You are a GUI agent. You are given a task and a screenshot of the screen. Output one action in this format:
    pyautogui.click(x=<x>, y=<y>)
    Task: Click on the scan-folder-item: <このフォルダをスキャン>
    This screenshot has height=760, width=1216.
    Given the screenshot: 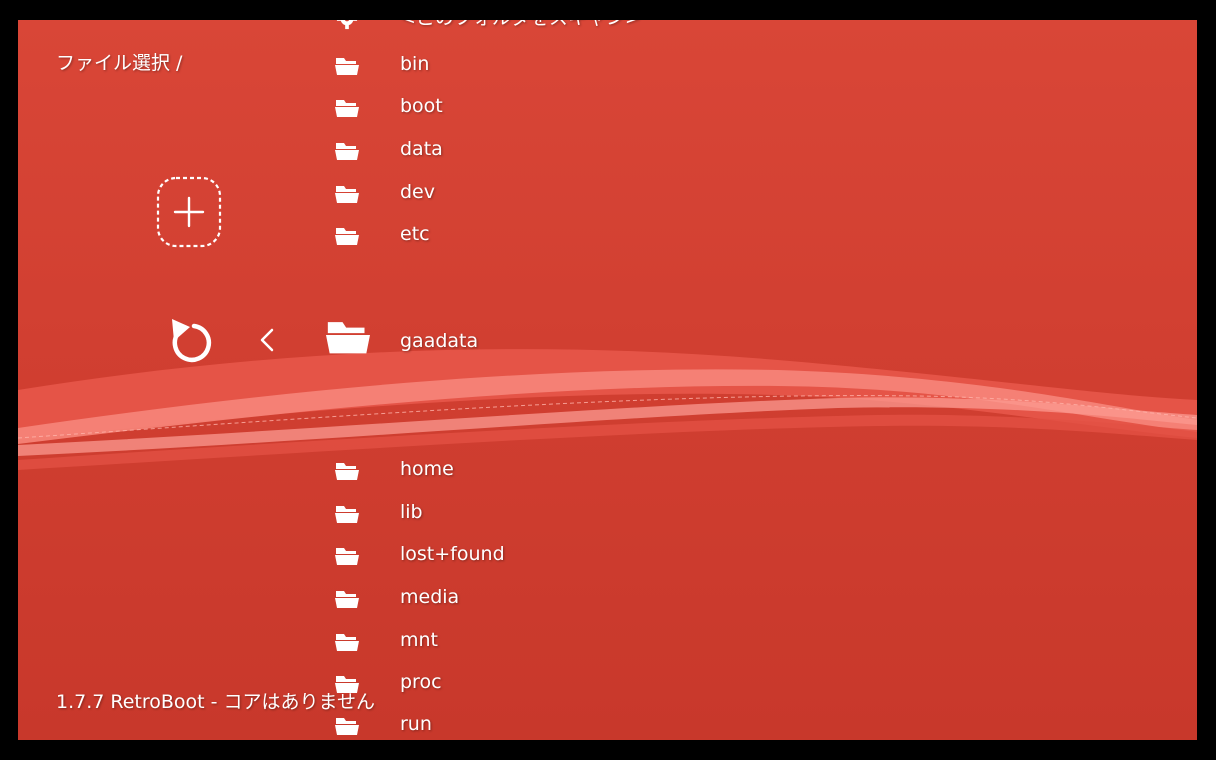 What is the action you would take?
    pyautogui.click(x=628, y=36)
    